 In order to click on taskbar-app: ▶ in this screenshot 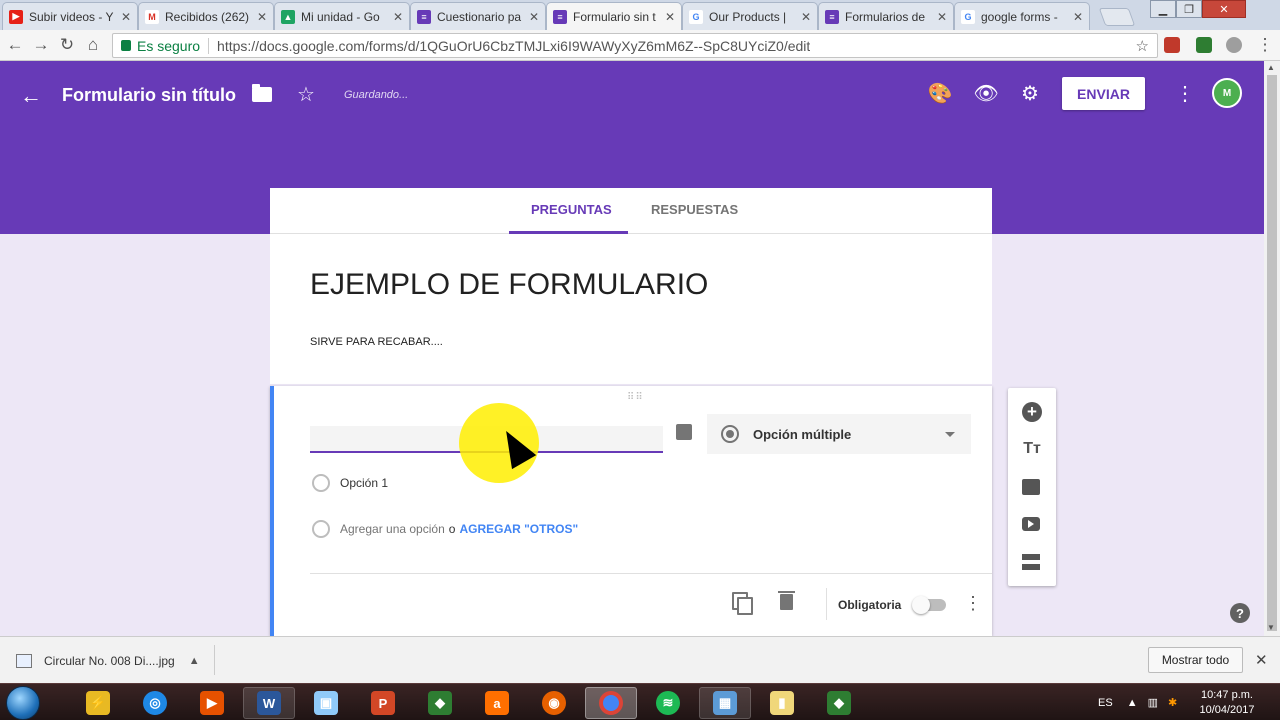, I will do `click(212, 703)`.